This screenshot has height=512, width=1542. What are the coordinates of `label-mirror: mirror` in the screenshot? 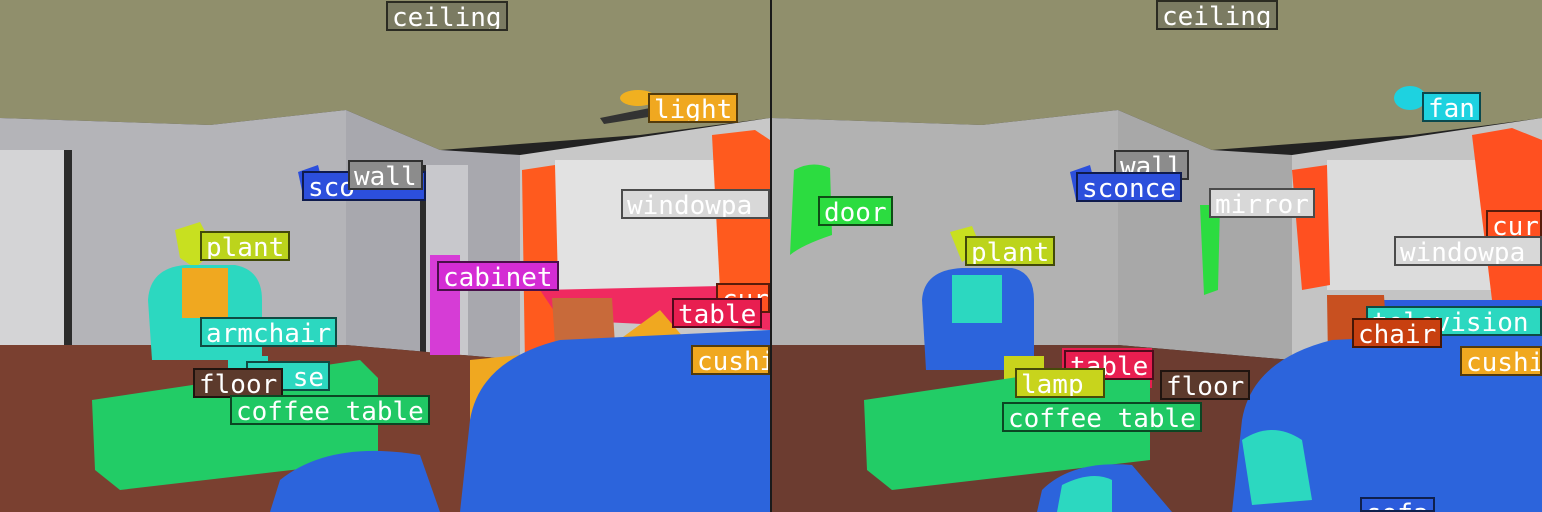 It's located at (1262, 203).